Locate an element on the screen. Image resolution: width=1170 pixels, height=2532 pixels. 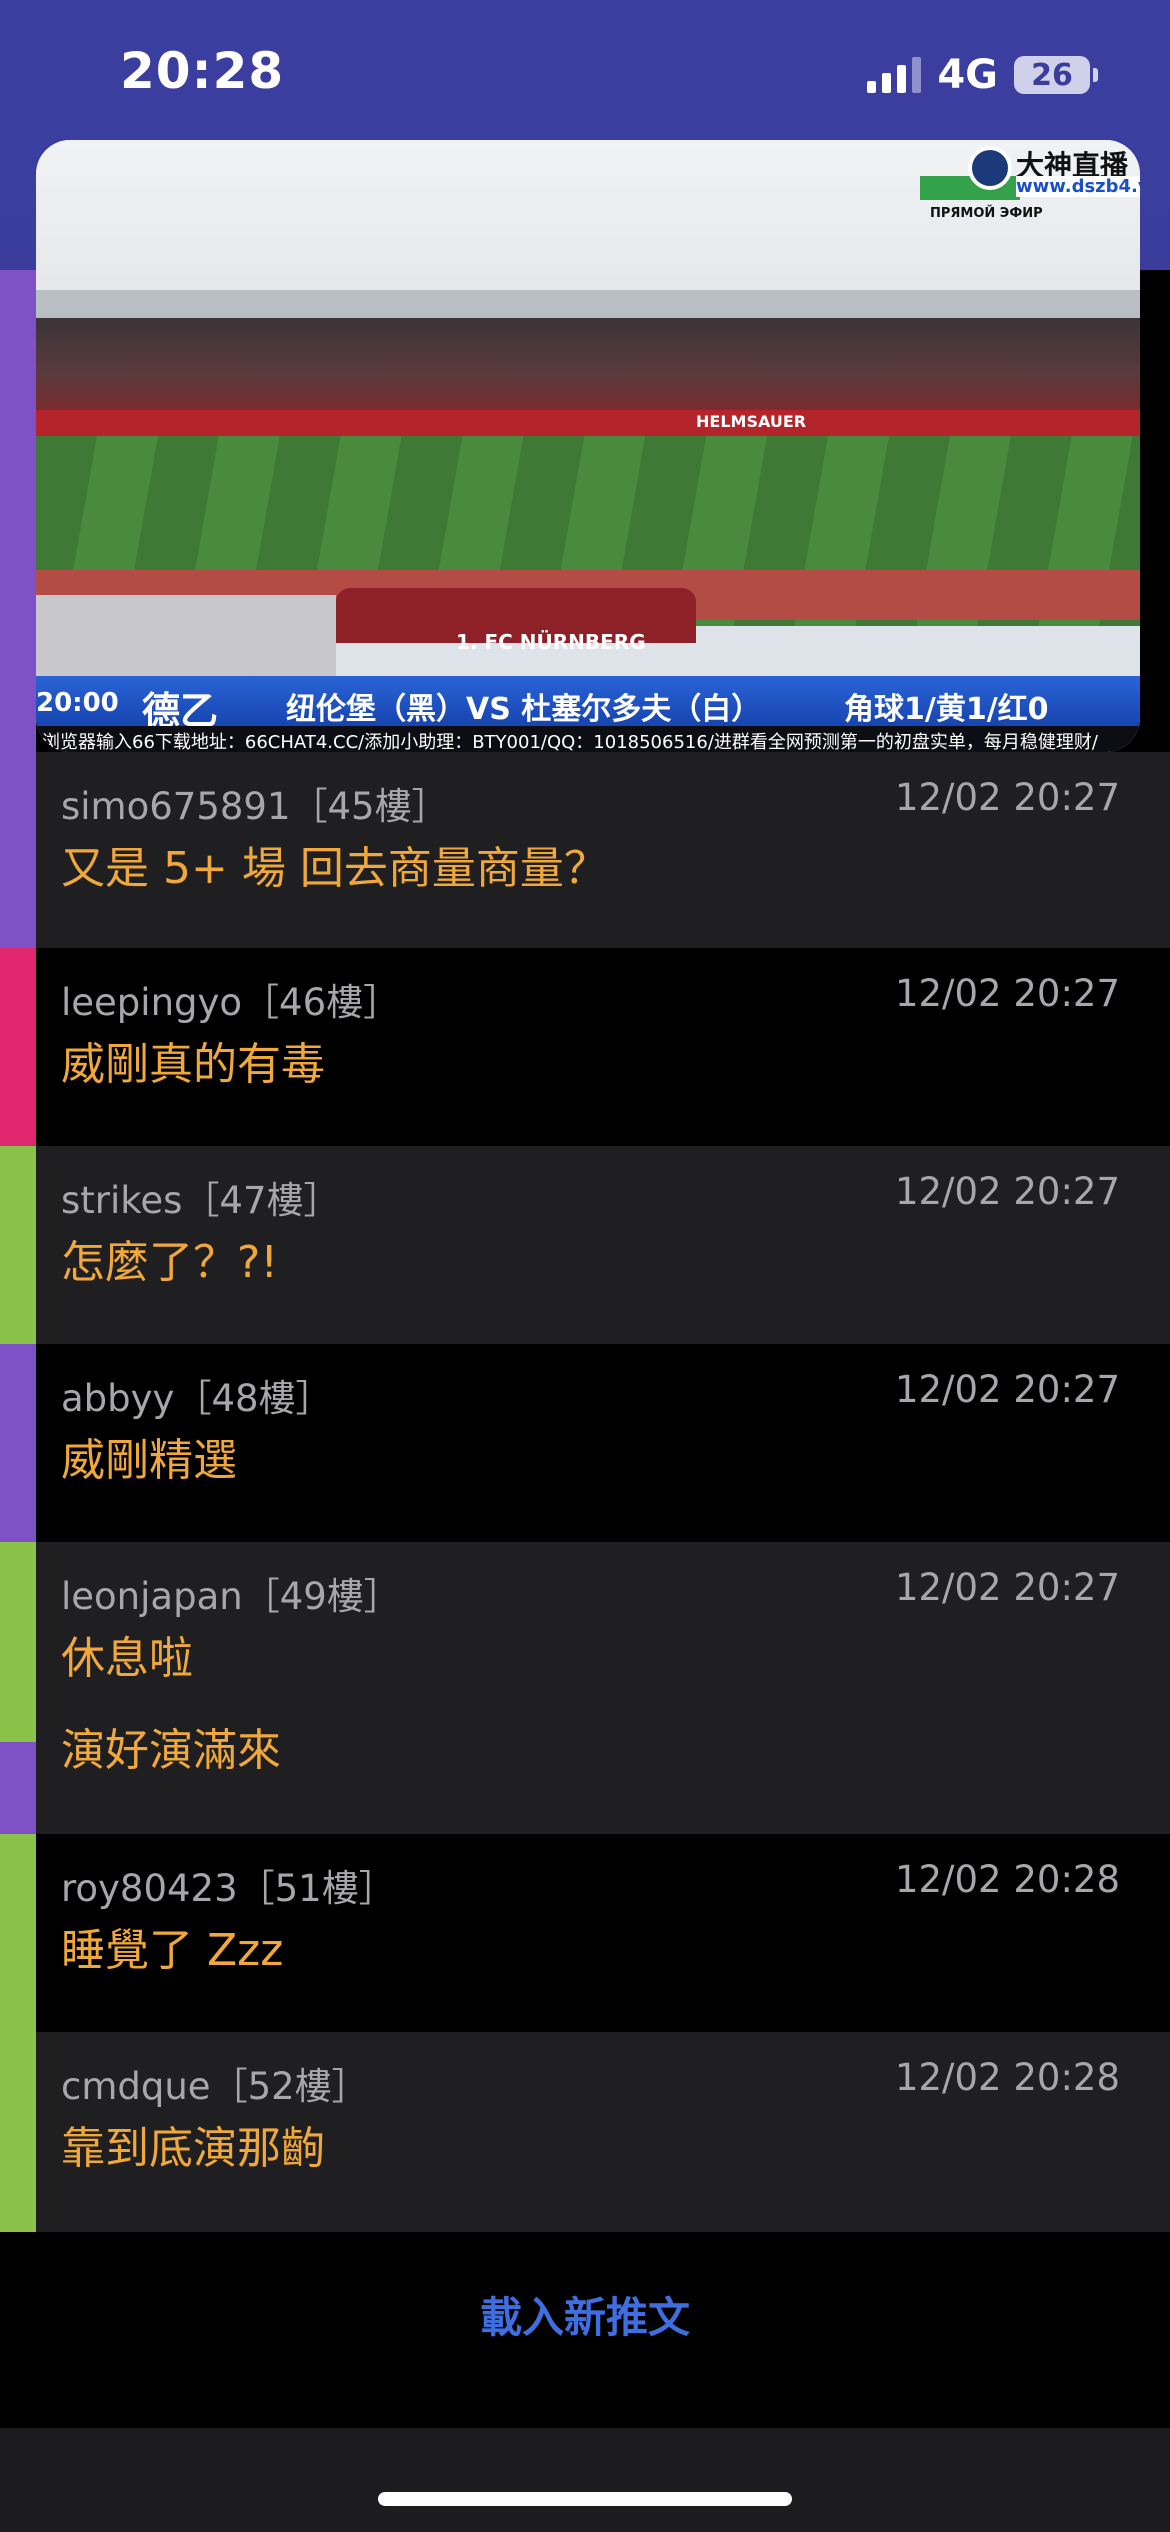
post-item: strikes［47樓］ 12/02 20:27 怎麼了？?! is located at coordinates (603, 1245).